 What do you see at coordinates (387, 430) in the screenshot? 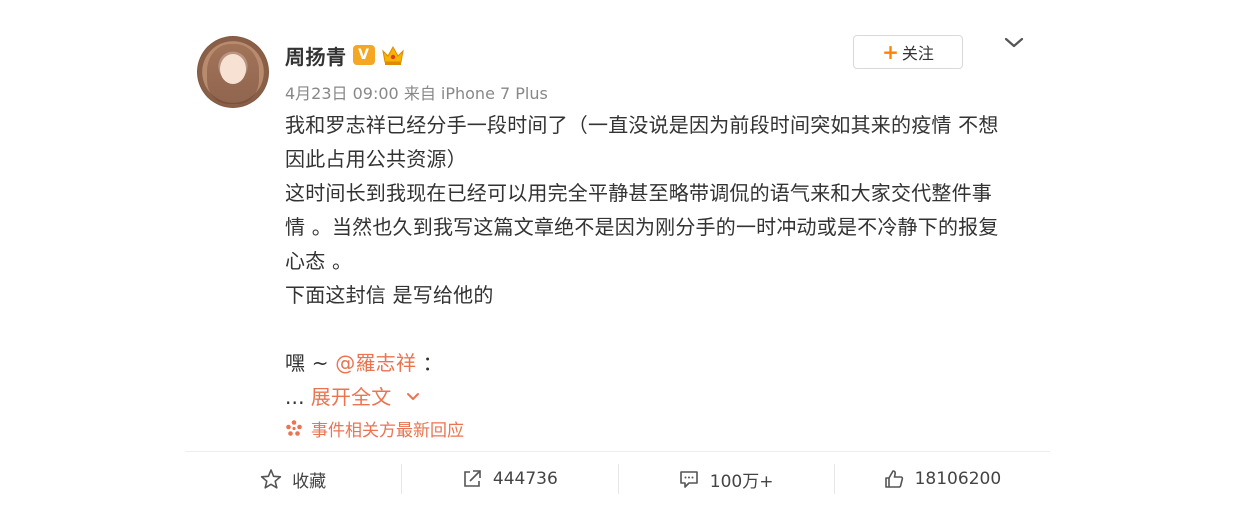
I see `event-label: 事件相关方最新回应` at bounding box center [387, 430].